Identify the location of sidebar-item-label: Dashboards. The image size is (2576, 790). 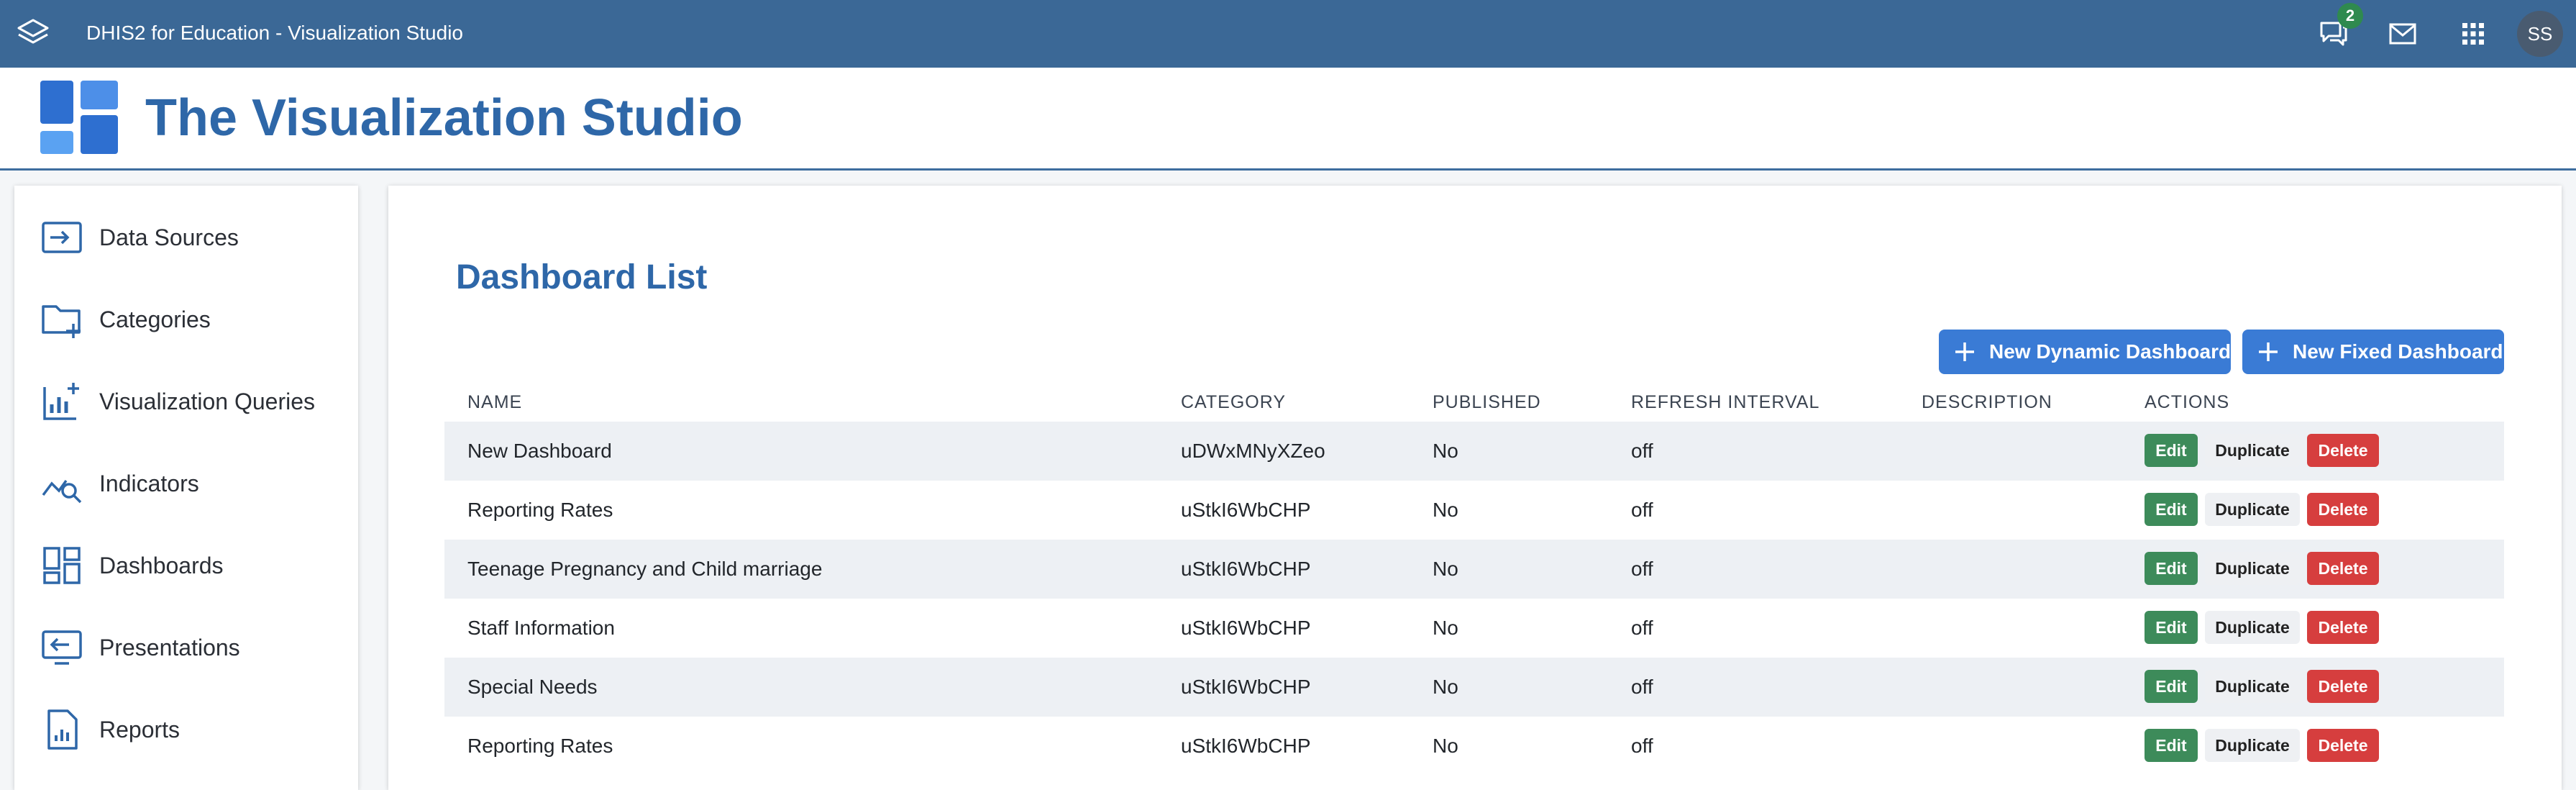
(161, 565).